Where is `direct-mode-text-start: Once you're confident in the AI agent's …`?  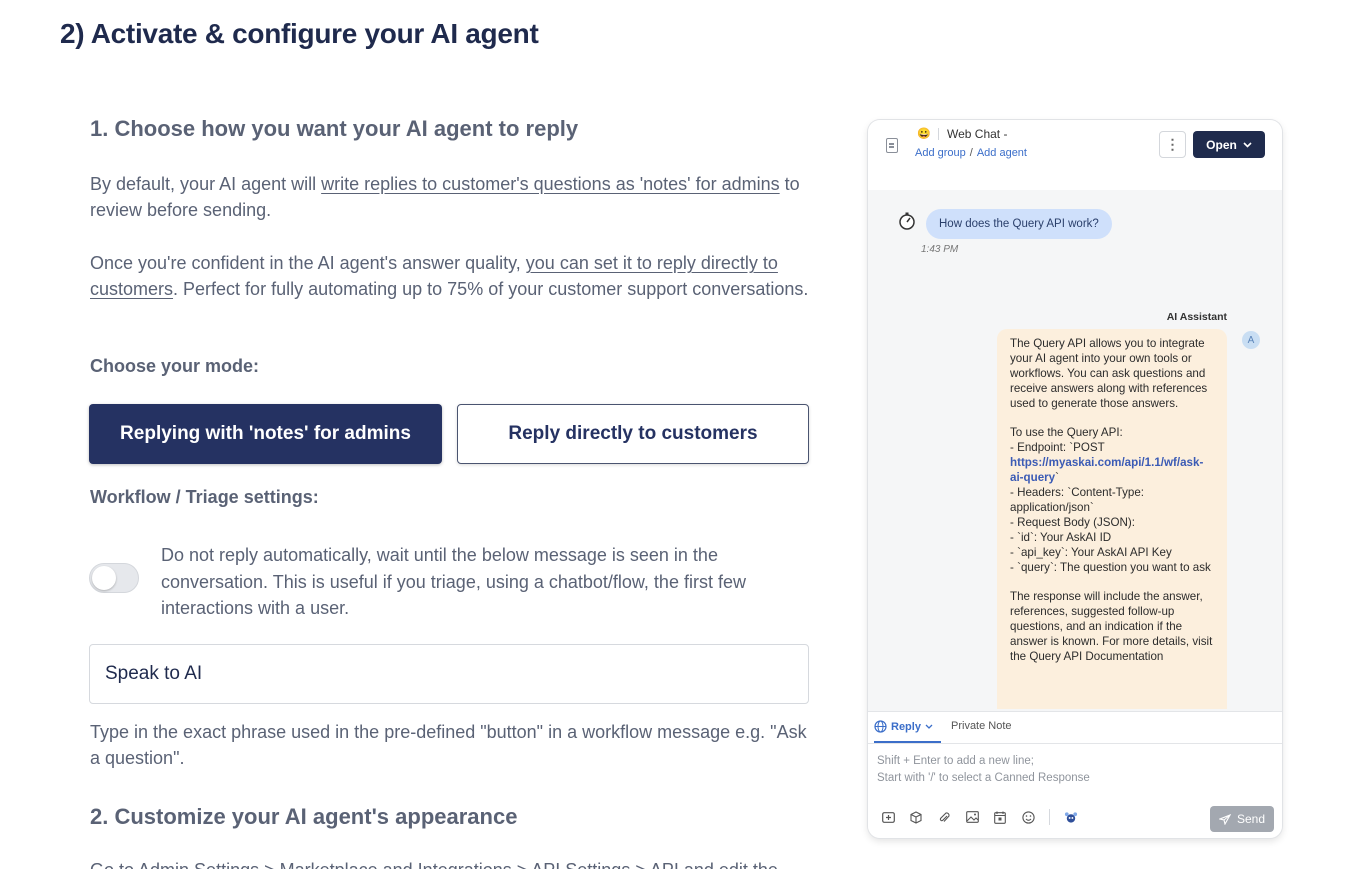 direct-mode-text-start: Once you're confident in the AI agent's … is located at coordinates (308, 263).